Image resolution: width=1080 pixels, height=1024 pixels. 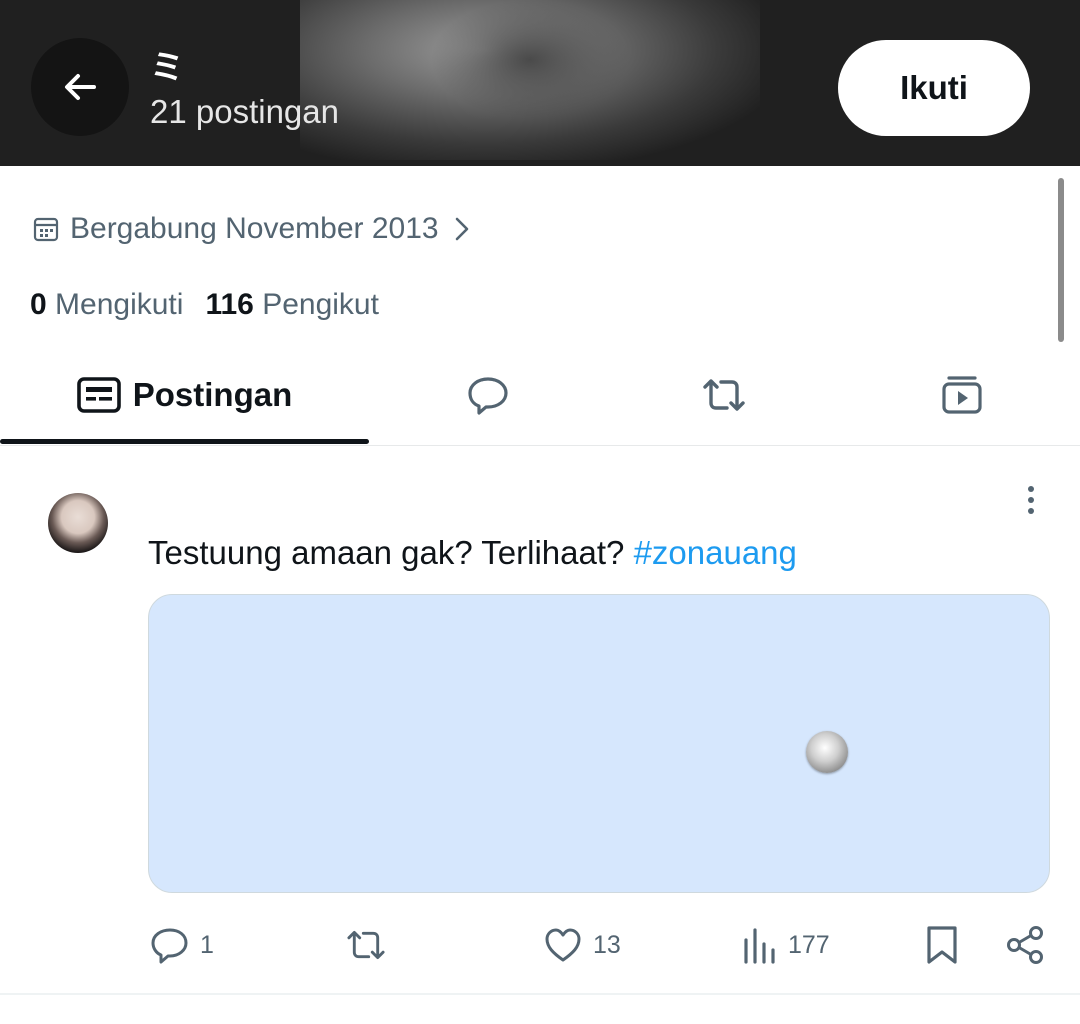 I want to click on like-button: 13, so click(x=582, y=945).